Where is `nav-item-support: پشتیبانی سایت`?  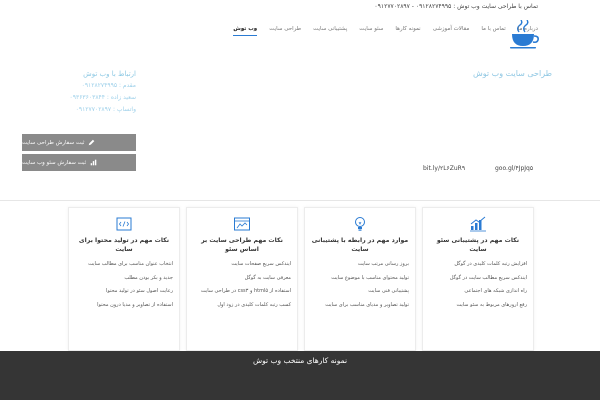
nav-item-support: پشتیبانی سایت is located at coordinates (330, 31).